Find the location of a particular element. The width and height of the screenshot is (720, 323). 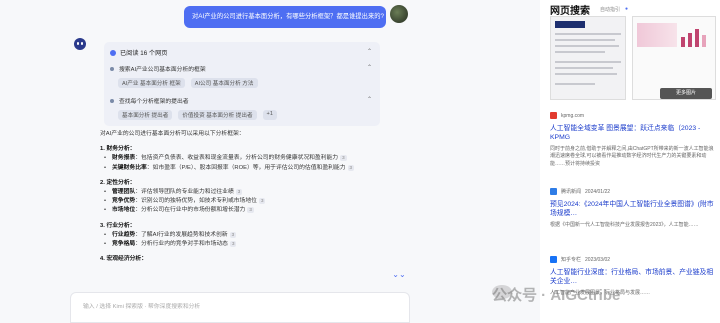

search-header: 已阅读 16 个网页 is located at coordinates (138, 52).